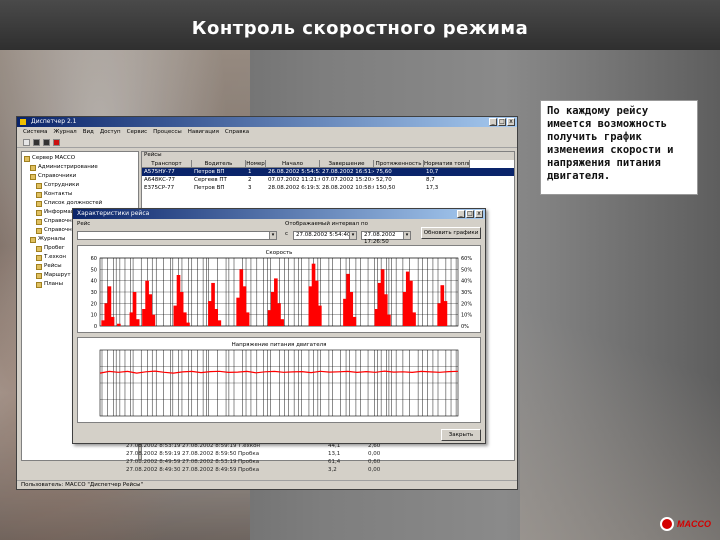 This screenshot has width=720, height=540. I want to click on interval-label: Отображаемый интервал, so click(322, 224).